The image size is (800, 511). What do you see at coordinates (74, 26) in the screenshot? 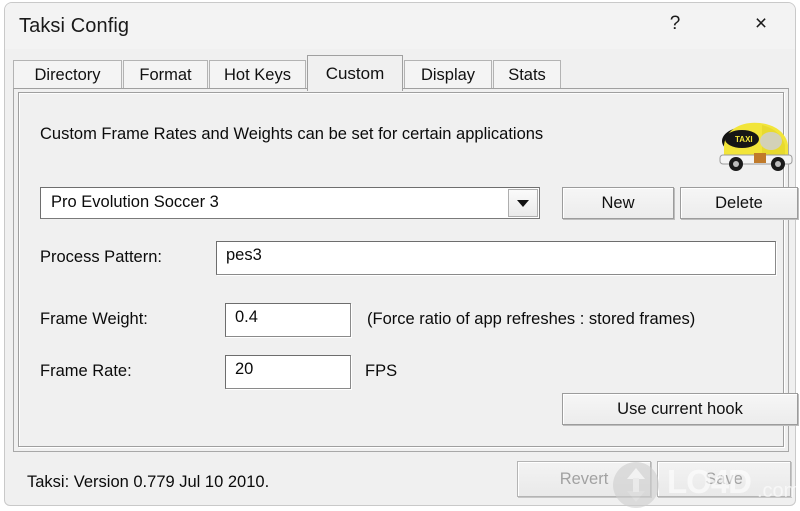
I see `window-title: Taksi Config` at bounding box center [74, 26].